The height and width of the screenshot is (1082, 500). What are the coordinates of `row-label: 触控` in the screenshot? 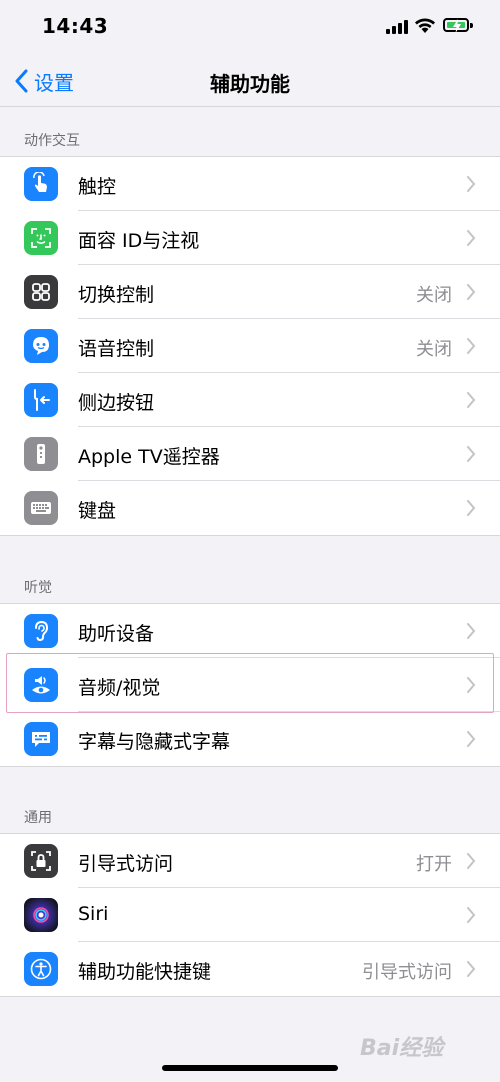 It's located at (97, 187).